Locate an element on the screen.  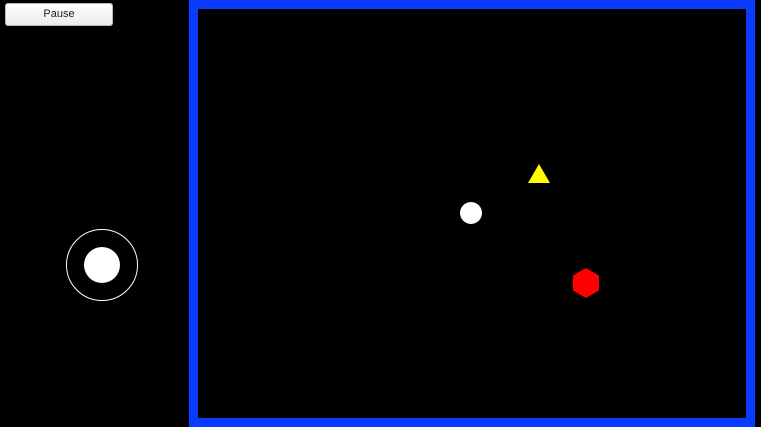
enemy-triangle is located at coordinates (539, 173).